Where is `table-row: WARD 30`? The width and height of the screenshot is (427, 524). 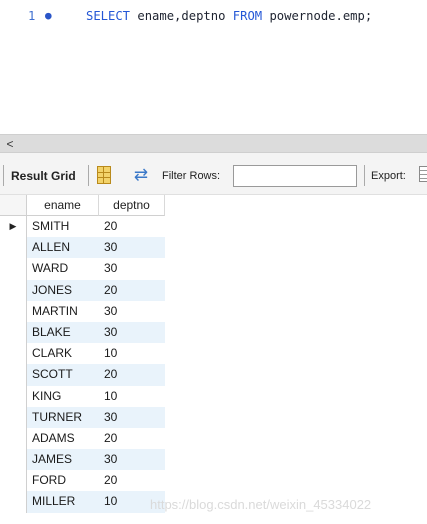 table-row: WARD 30 is located at coordinates (82, 269).